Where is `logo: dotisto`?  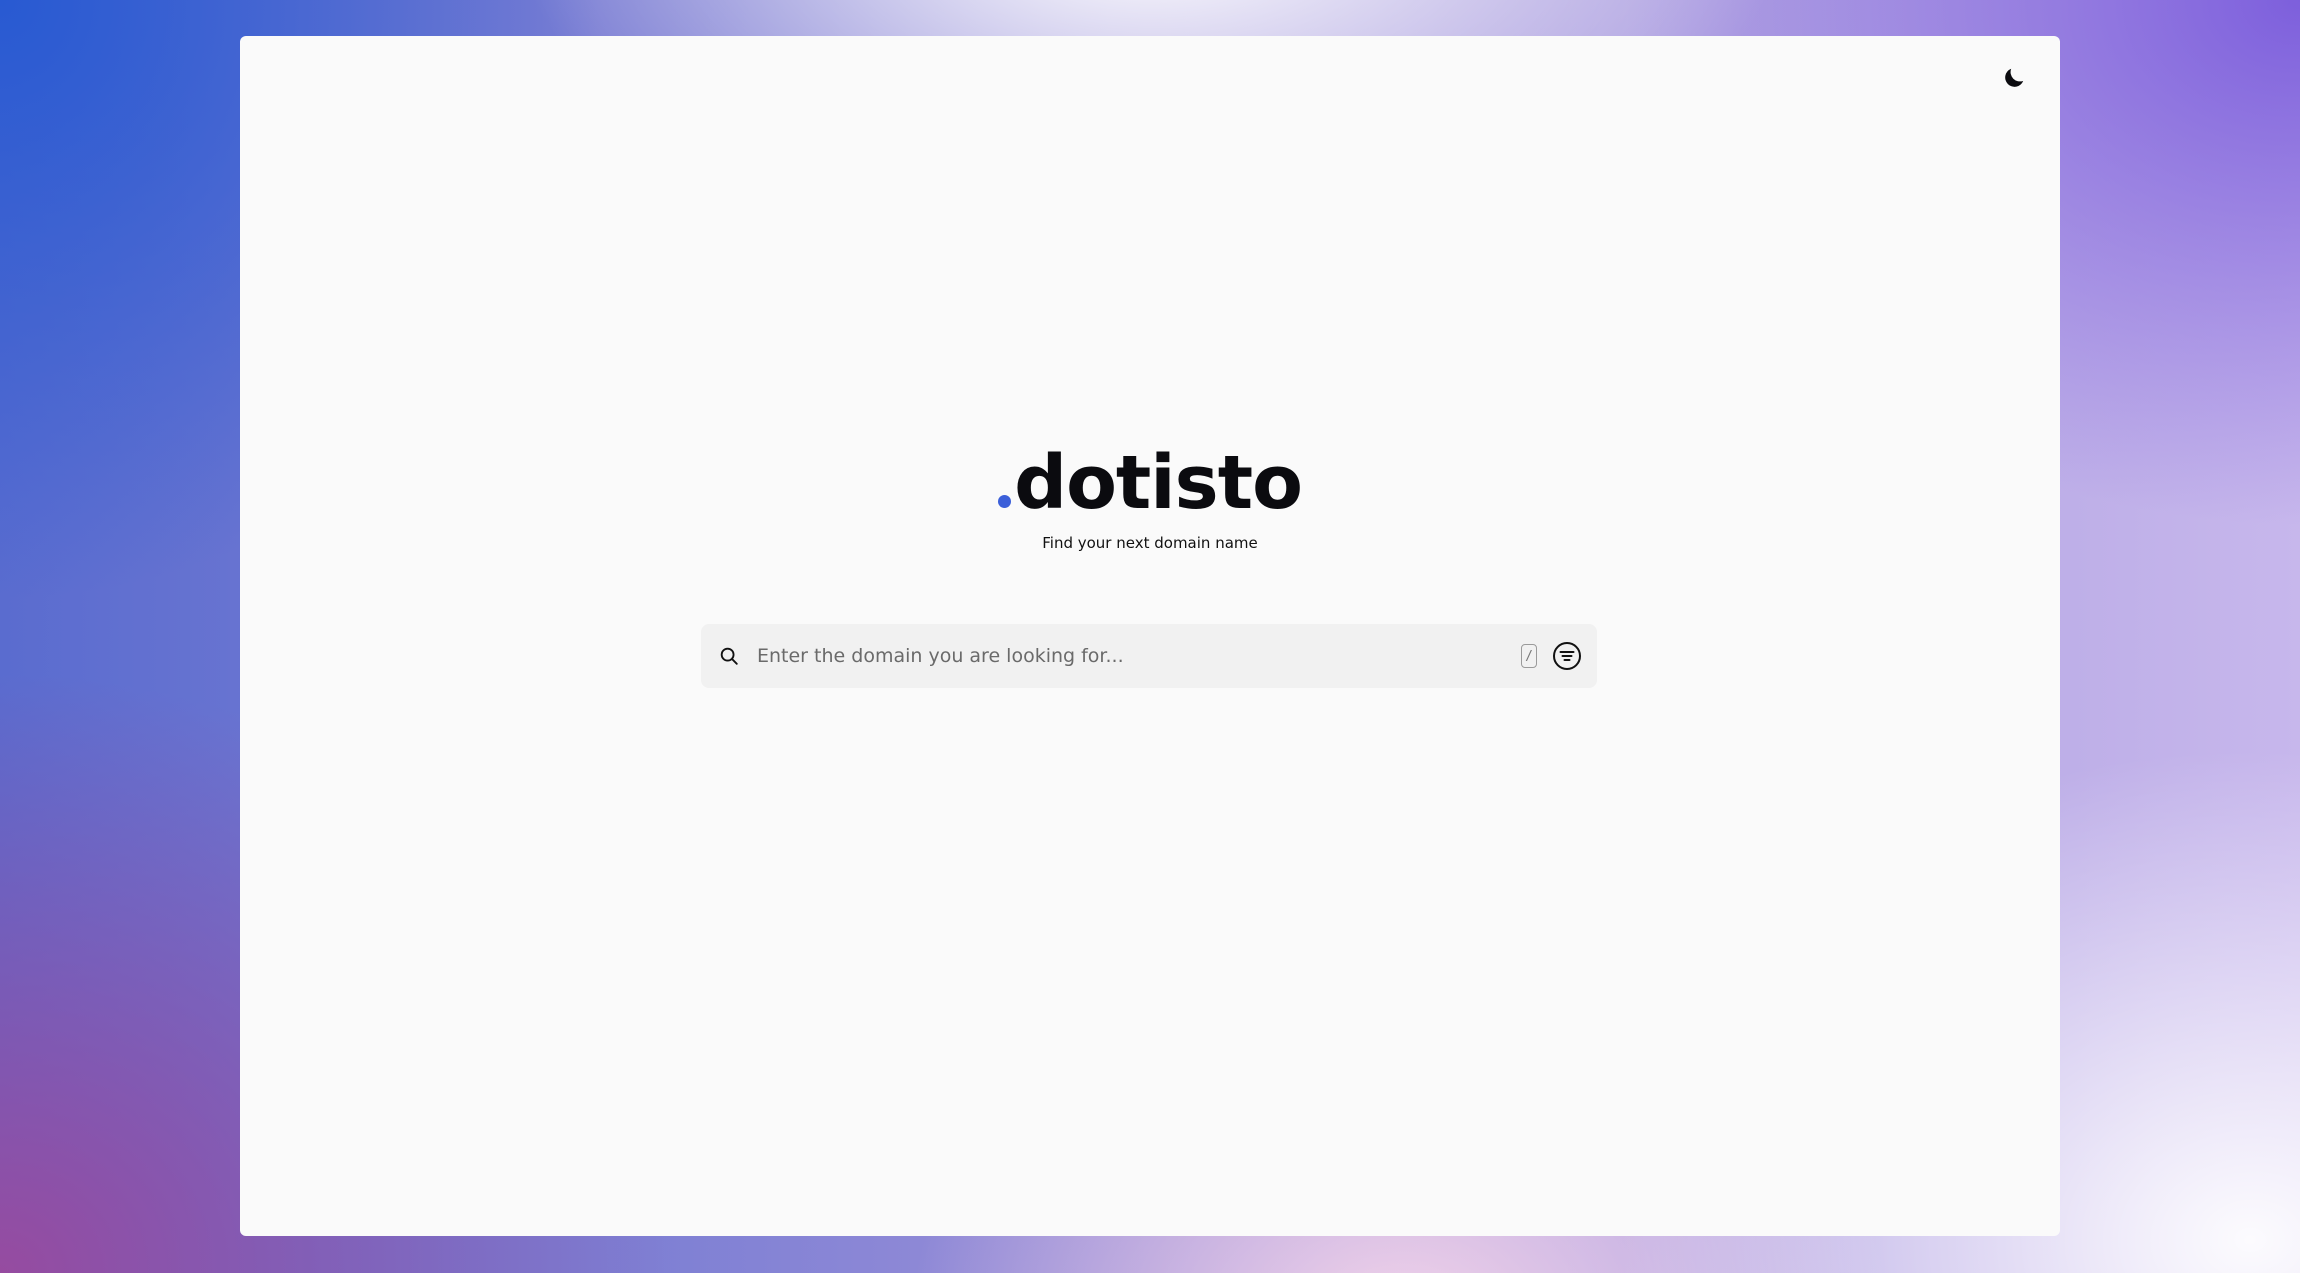
logo: dotisto is located at coordinates (1150, 483).